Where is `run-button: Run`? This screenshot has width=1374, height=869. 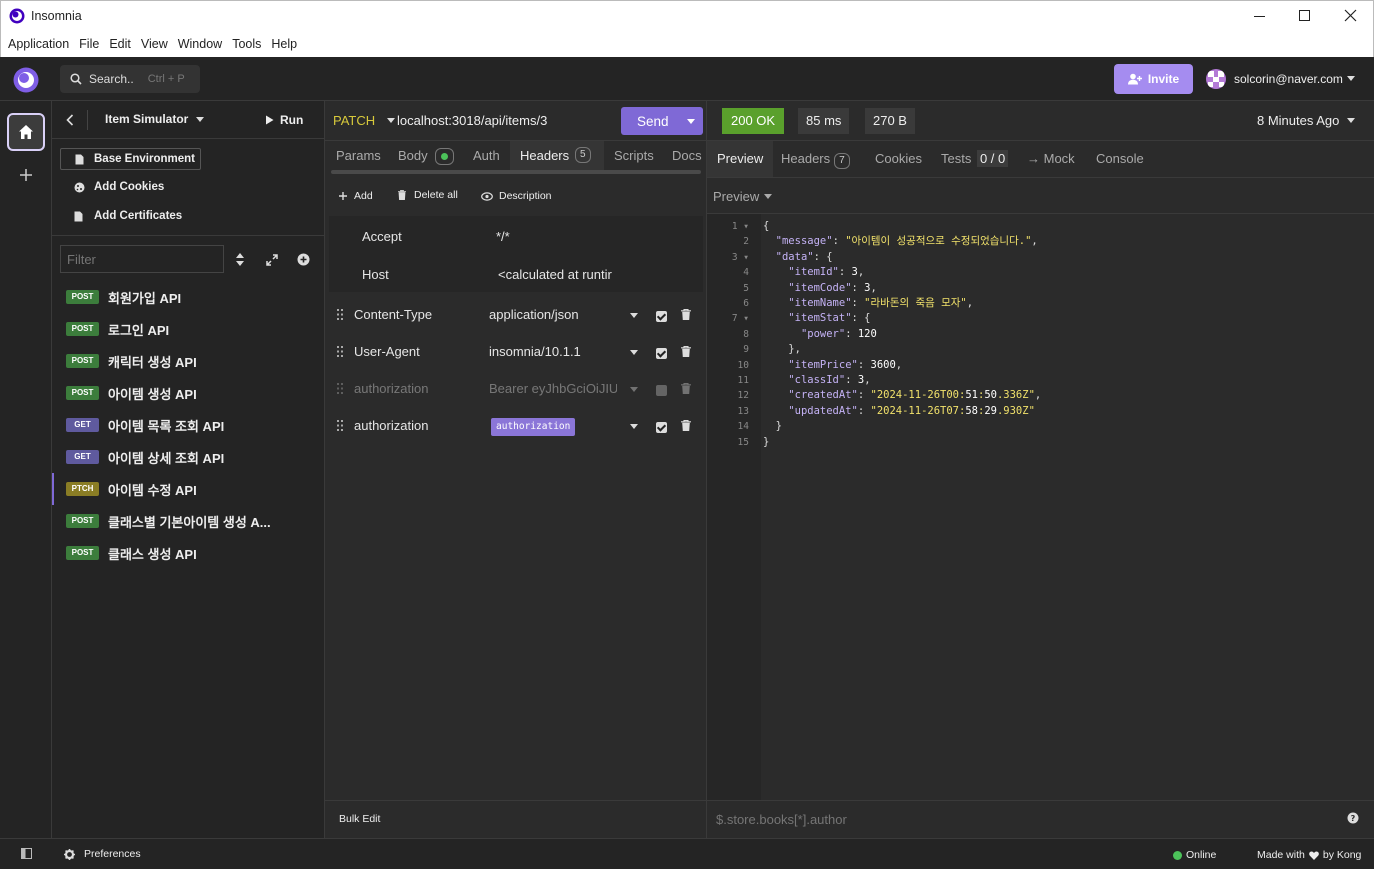 run-button: Run is located at coordinates (284, 120).